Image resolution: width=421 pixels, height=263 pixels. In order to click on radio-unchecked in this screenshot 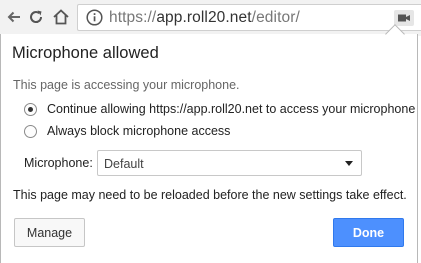, I will do `click(30, 131)`.